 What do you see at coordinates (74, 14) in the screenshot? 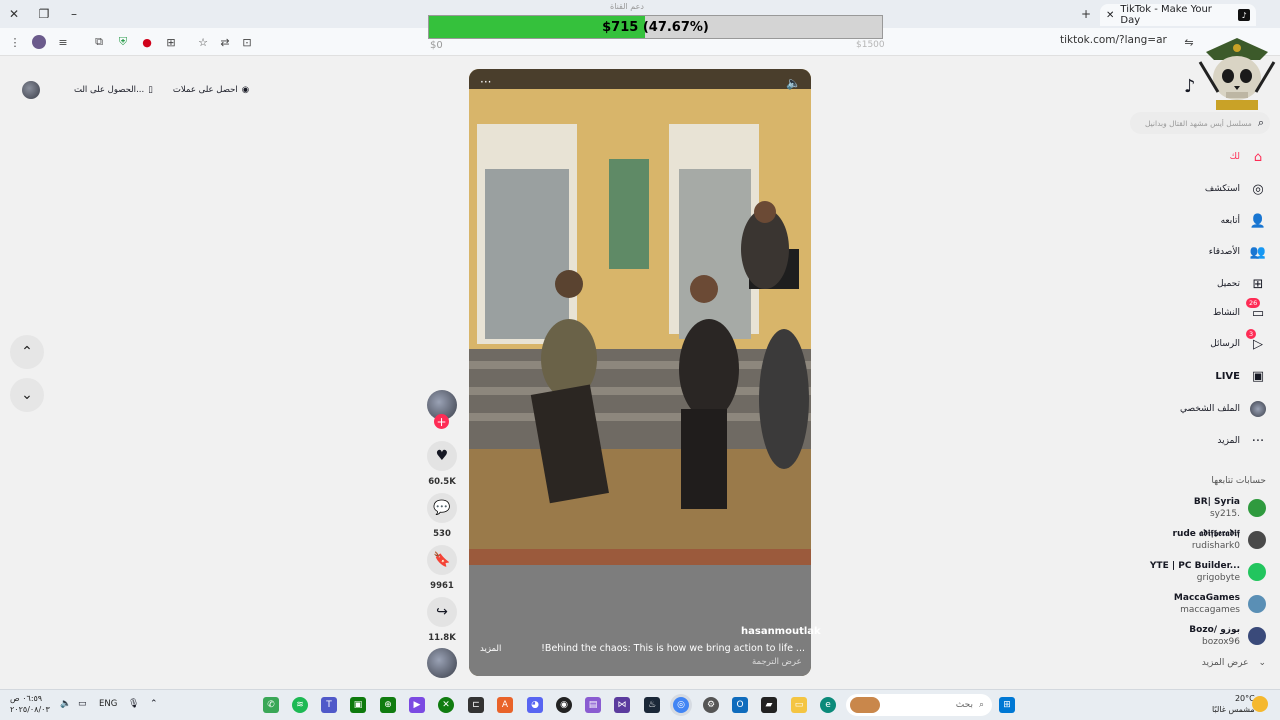
I see `minimize-window-icon: –` at bounding box center [74, 14].